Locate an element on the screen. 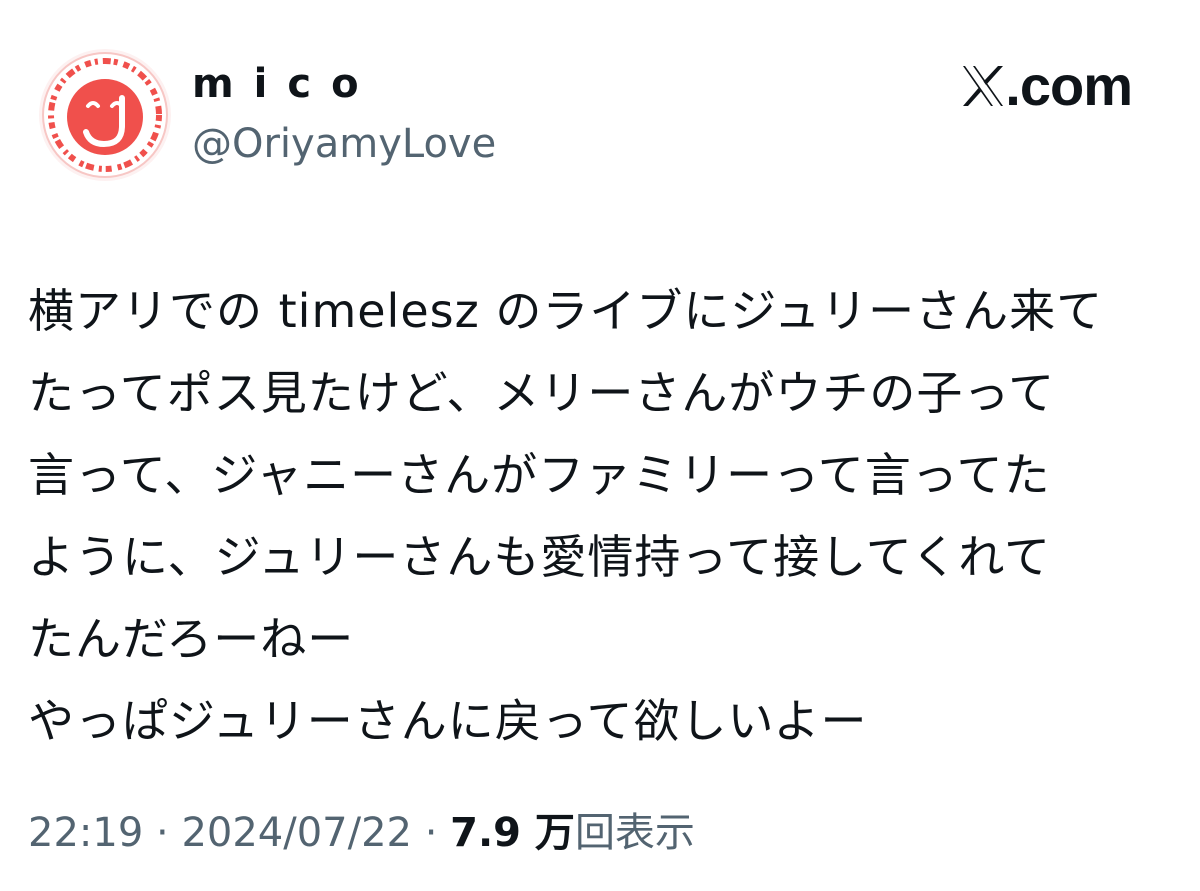  brand-text: .com is located at coordinates (1069, 85).